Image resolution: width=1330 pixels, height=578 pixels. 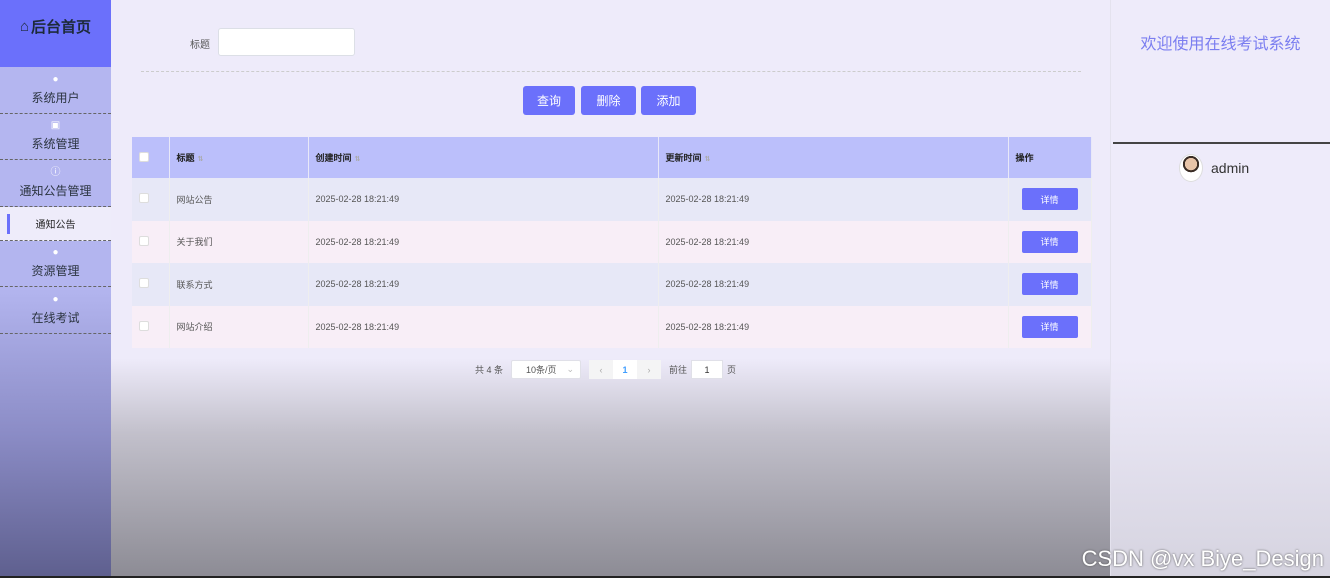 What do you see at coordinates (55, 172) in the screenshot?
I see `info-icon: ⓘ` at bounding box center [55, 172].